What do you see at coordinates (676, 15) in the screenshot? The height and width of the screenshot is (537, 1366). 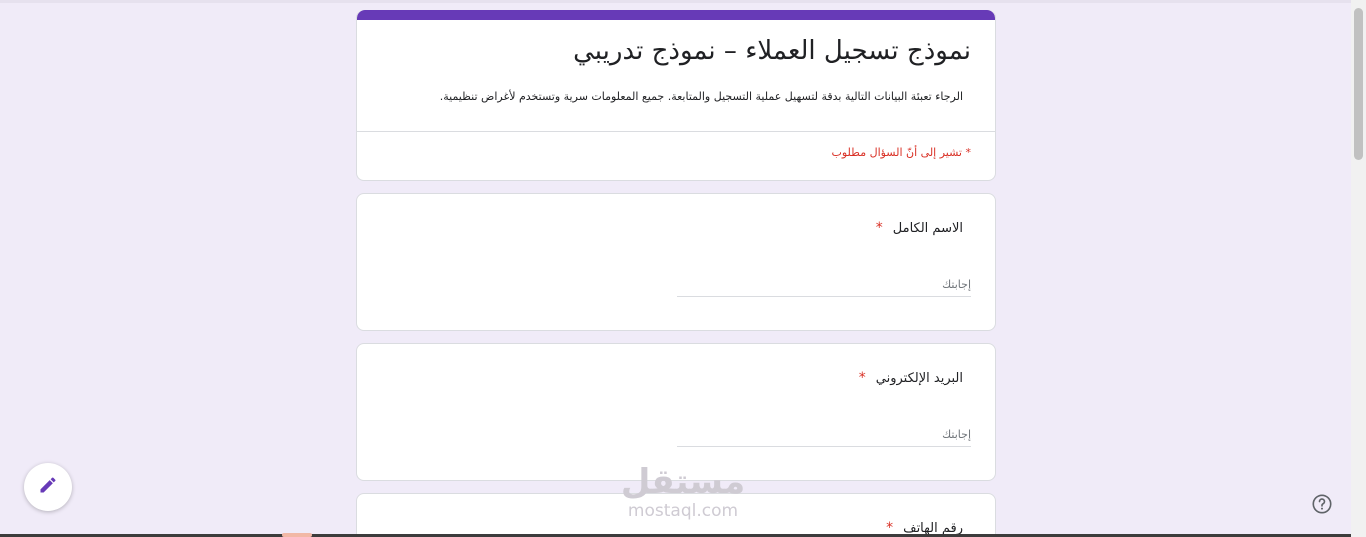 I see `header-accent-bar` at bounding box center [676, 15].